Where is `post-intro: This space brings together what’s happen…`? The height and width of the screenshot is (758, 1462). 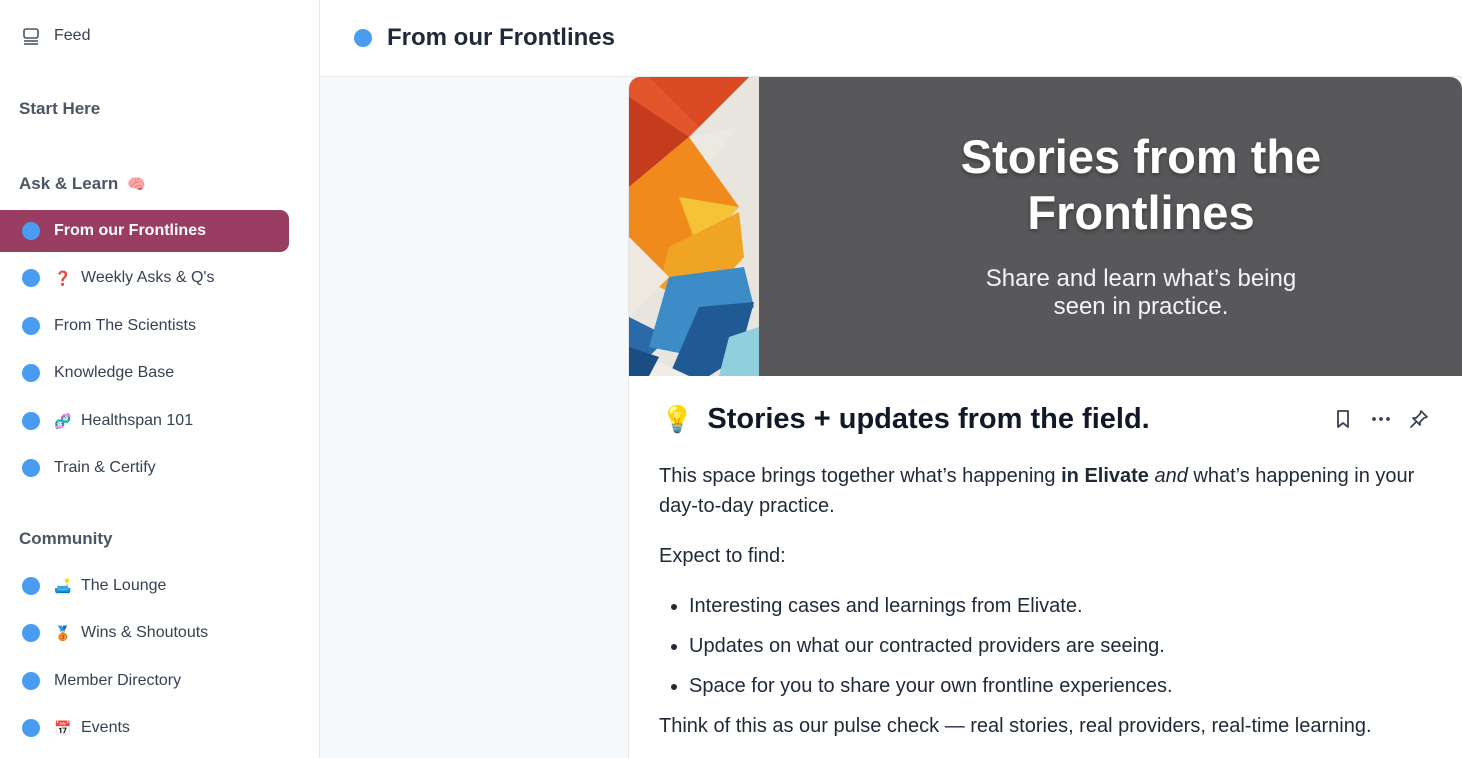
post-intro: This space brings together what’s happen… is located at coordinates (1043, 491).